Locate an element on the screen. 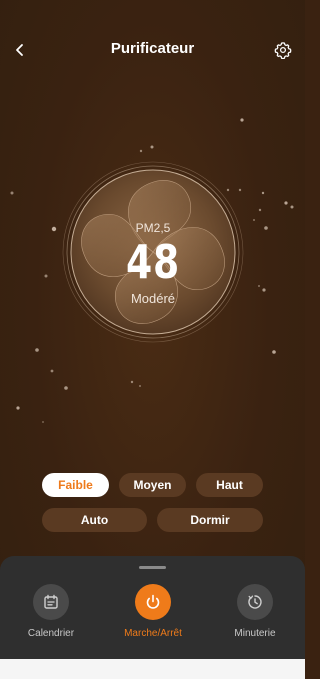  timer-circle is located at coordinates (255, 602).